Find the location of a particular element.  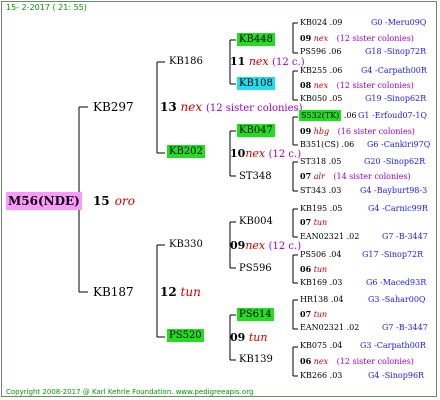

gen2-node: KB186 is located at coordinates (186, 62).